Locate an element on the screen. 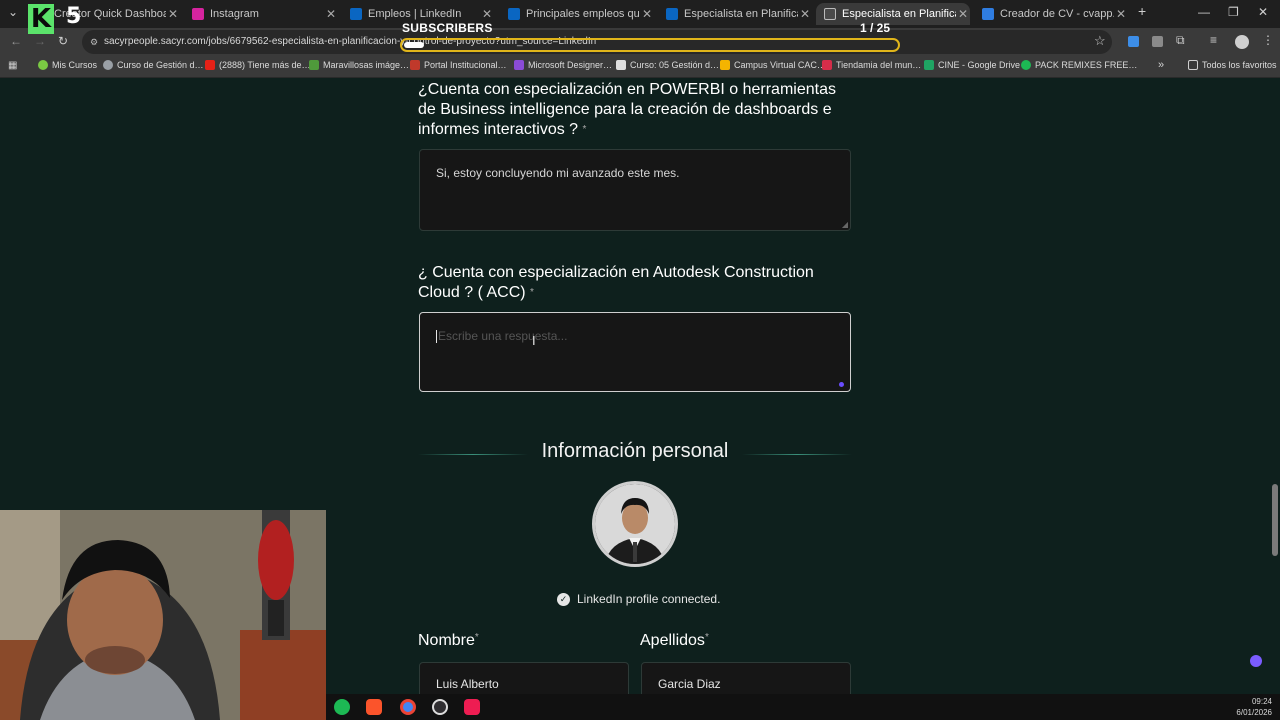  tab-instagram: Instagram ✕ is located at coordinates (261, 14).